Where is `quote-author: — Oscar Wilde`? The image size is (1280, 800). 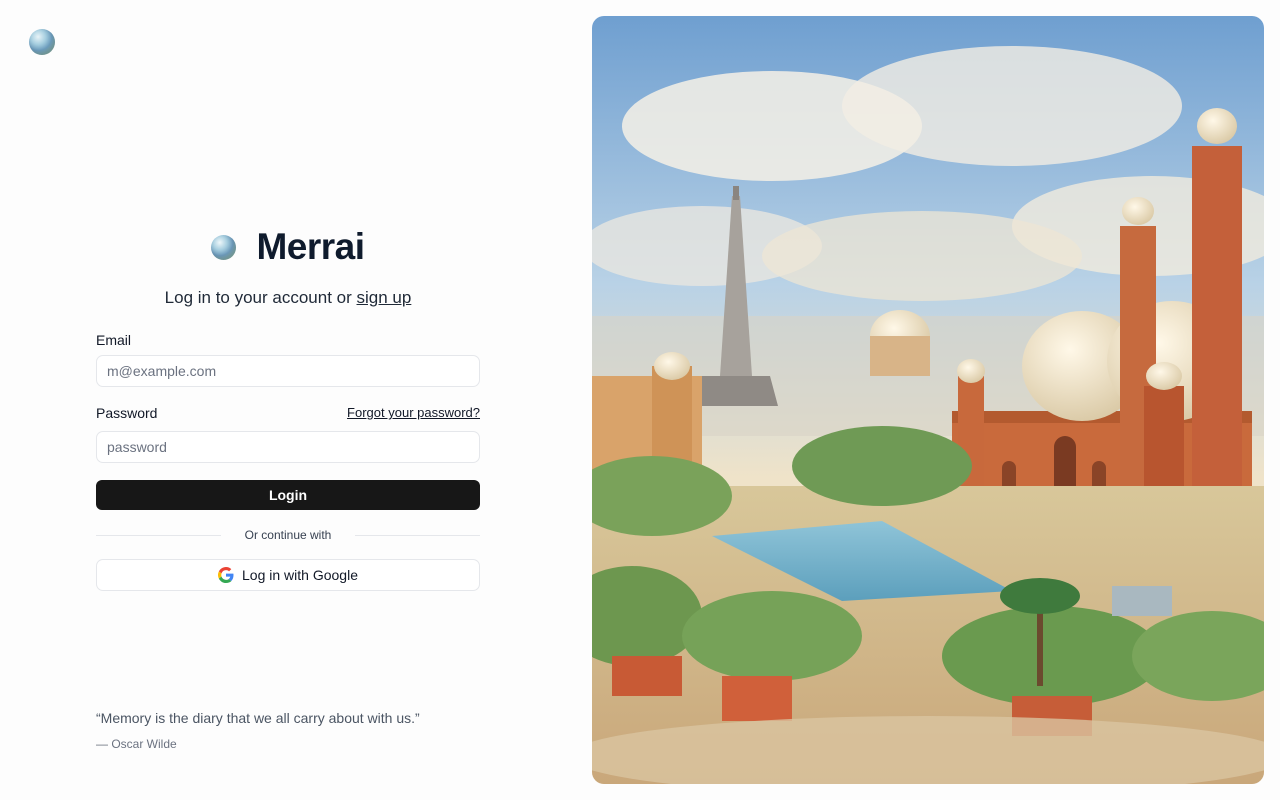 quote-author: — Oscar Wilde is located at coordinates (136, 744).